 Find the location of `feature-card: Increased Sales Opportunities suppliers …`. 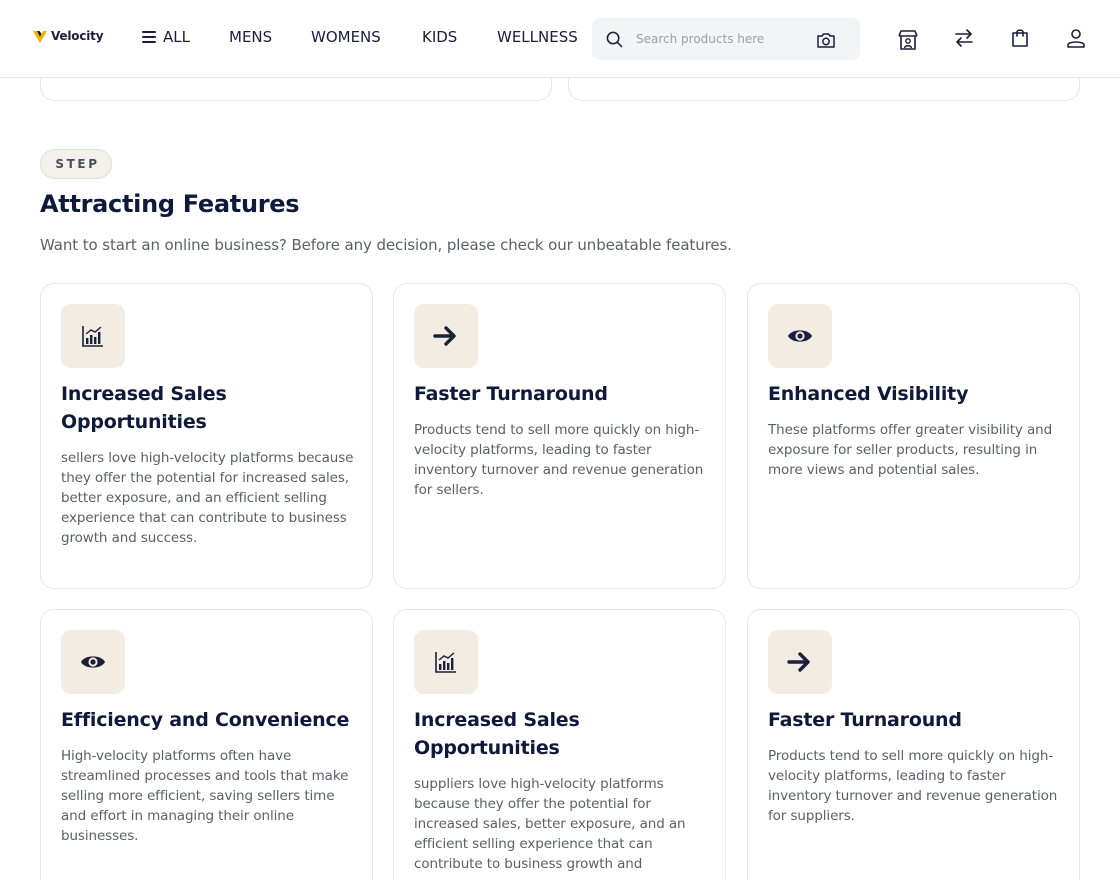

feature-card: Increased Sales Opportunities suppliers … is located at coordinates (559, 744).